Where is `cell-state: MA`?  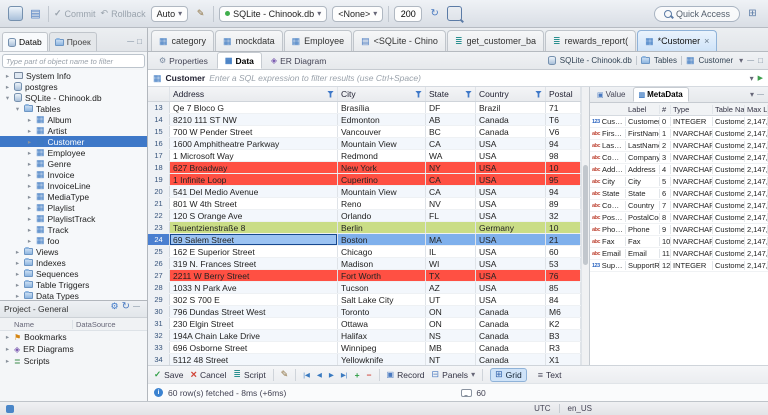
cell-state: MA is located at coordinates (451, 239).